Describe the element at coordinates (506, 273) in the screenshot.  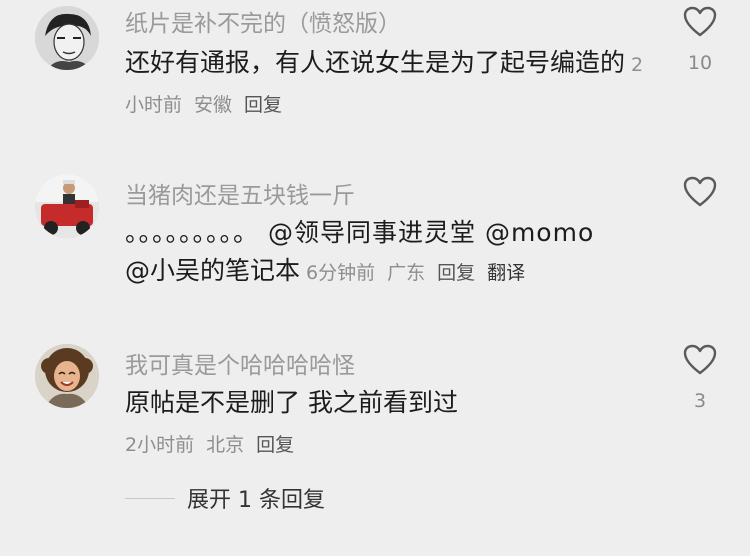
I see `translate-button: 翻译` at that location.